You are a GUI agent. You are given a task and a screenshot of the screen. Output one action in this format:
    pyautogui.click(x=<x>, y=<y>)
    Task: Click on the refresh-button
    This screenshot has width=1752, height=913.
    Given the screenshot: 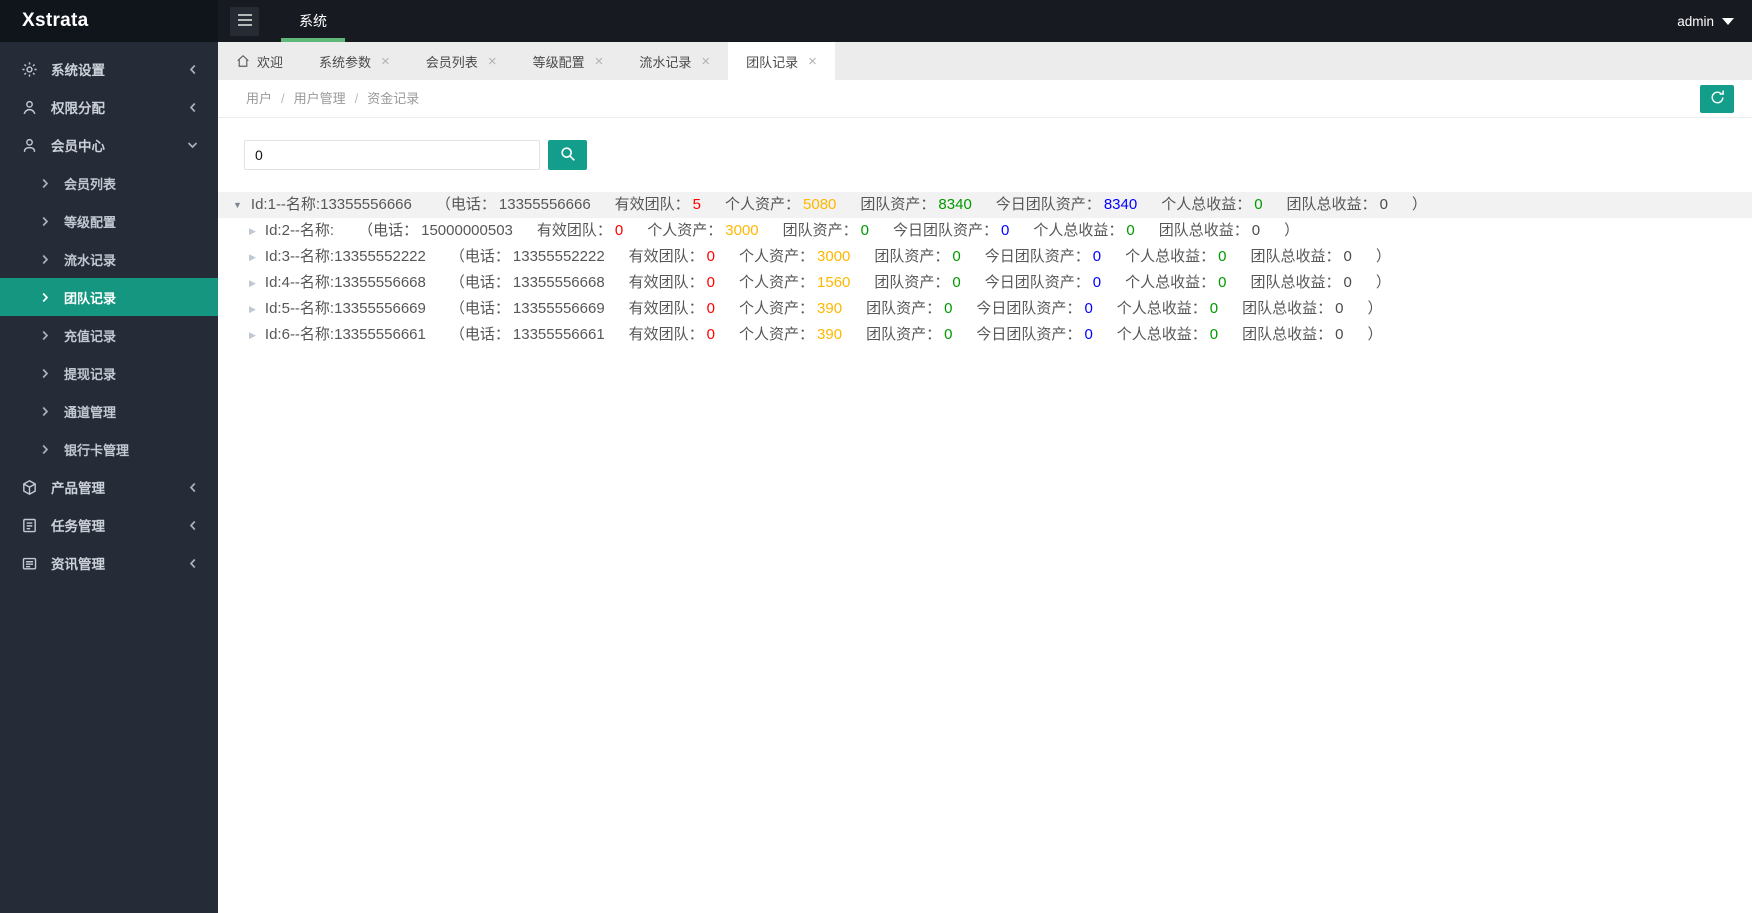 What is the action you would take?
    pyautogui.click(x=1717, y=99)
    